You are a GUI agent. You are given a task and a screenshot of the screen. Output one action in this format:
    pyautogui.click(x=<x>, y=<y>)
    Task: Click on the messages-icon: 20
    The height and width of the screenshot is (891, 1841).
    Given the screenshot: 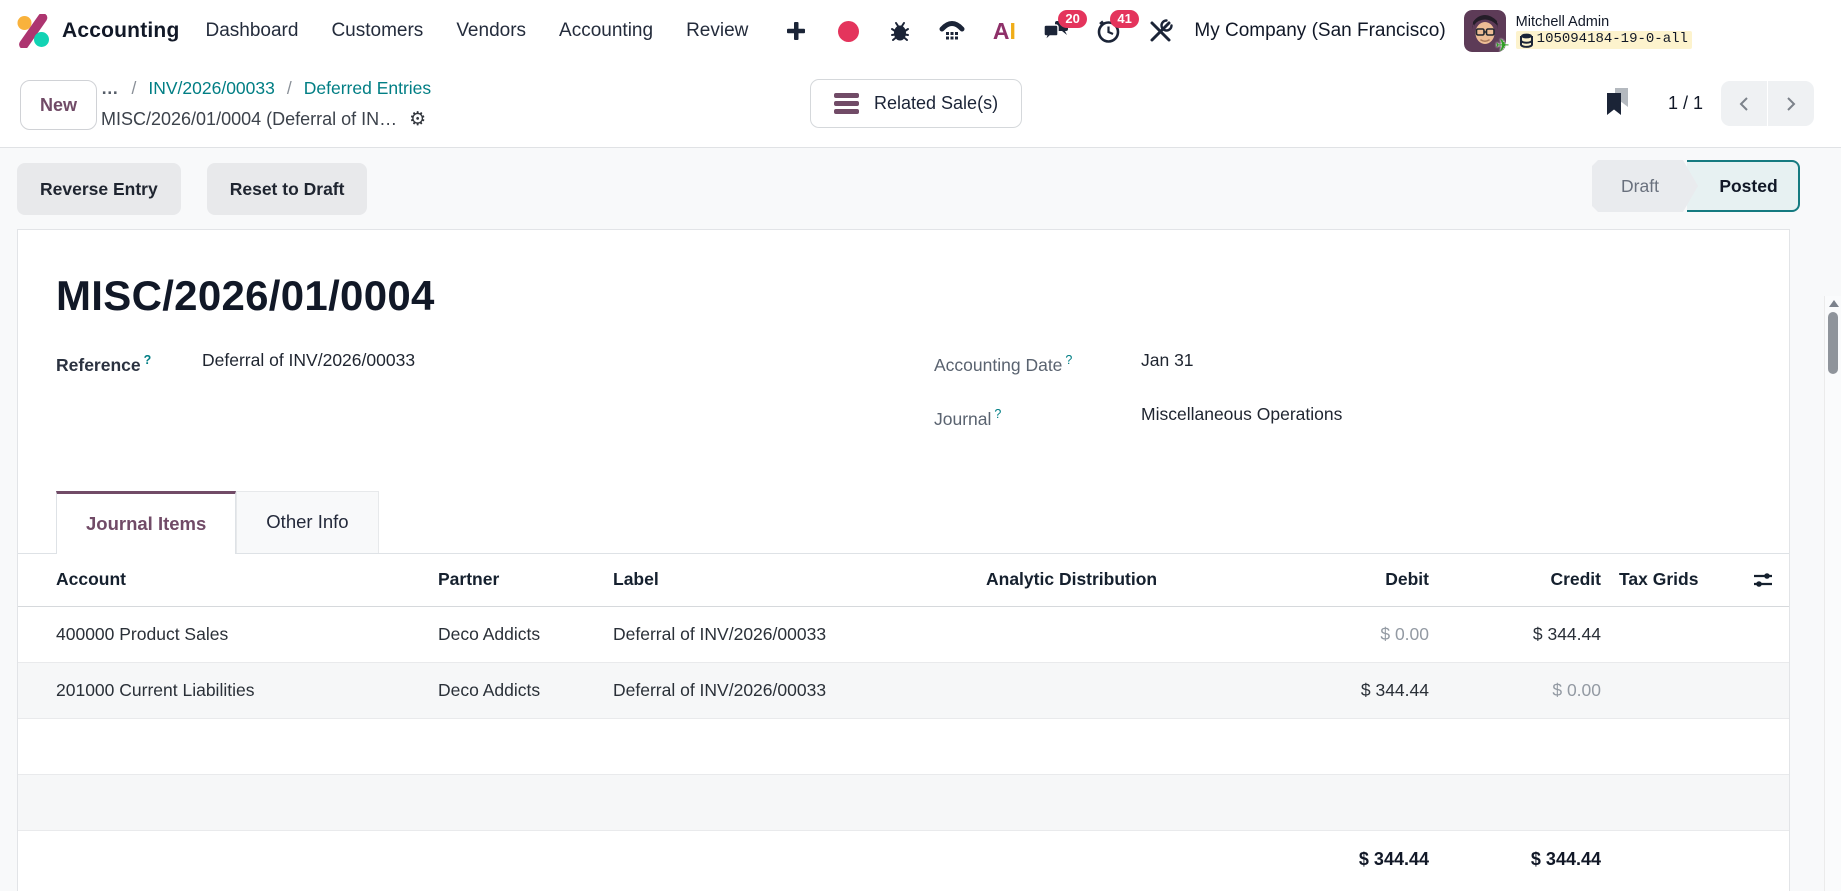 What is the action you would take?
    pyautogui.click(x=1064, y=27)
    